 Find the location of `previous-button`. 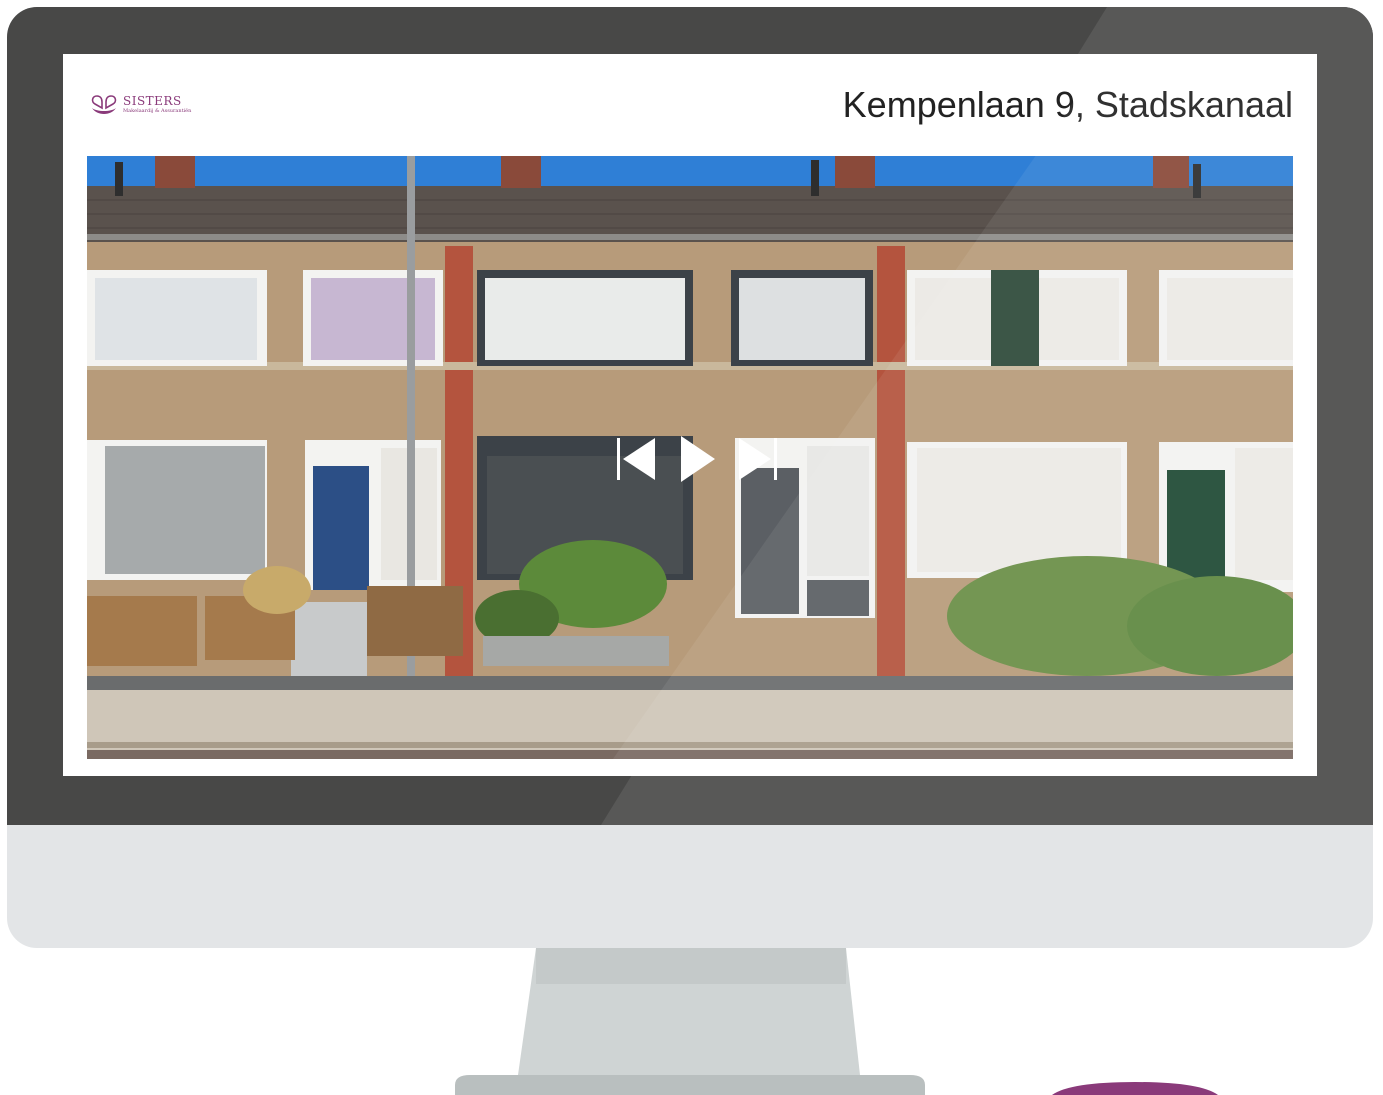

previous-button is located at coordinates (637, 459).